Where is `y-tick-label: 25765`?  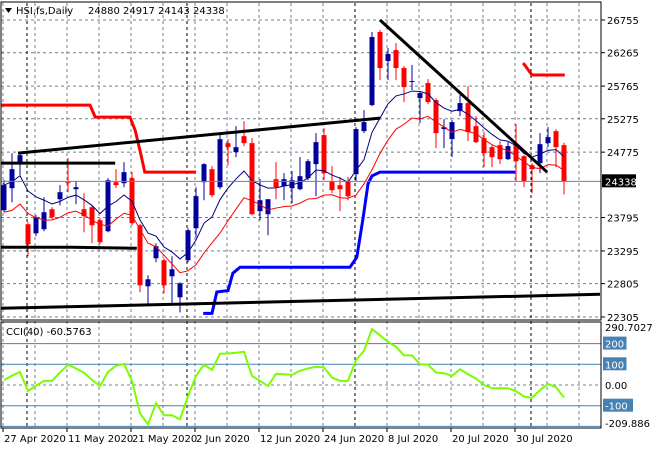 y-tick-label: 25765 is located at coordinates (623, 87).